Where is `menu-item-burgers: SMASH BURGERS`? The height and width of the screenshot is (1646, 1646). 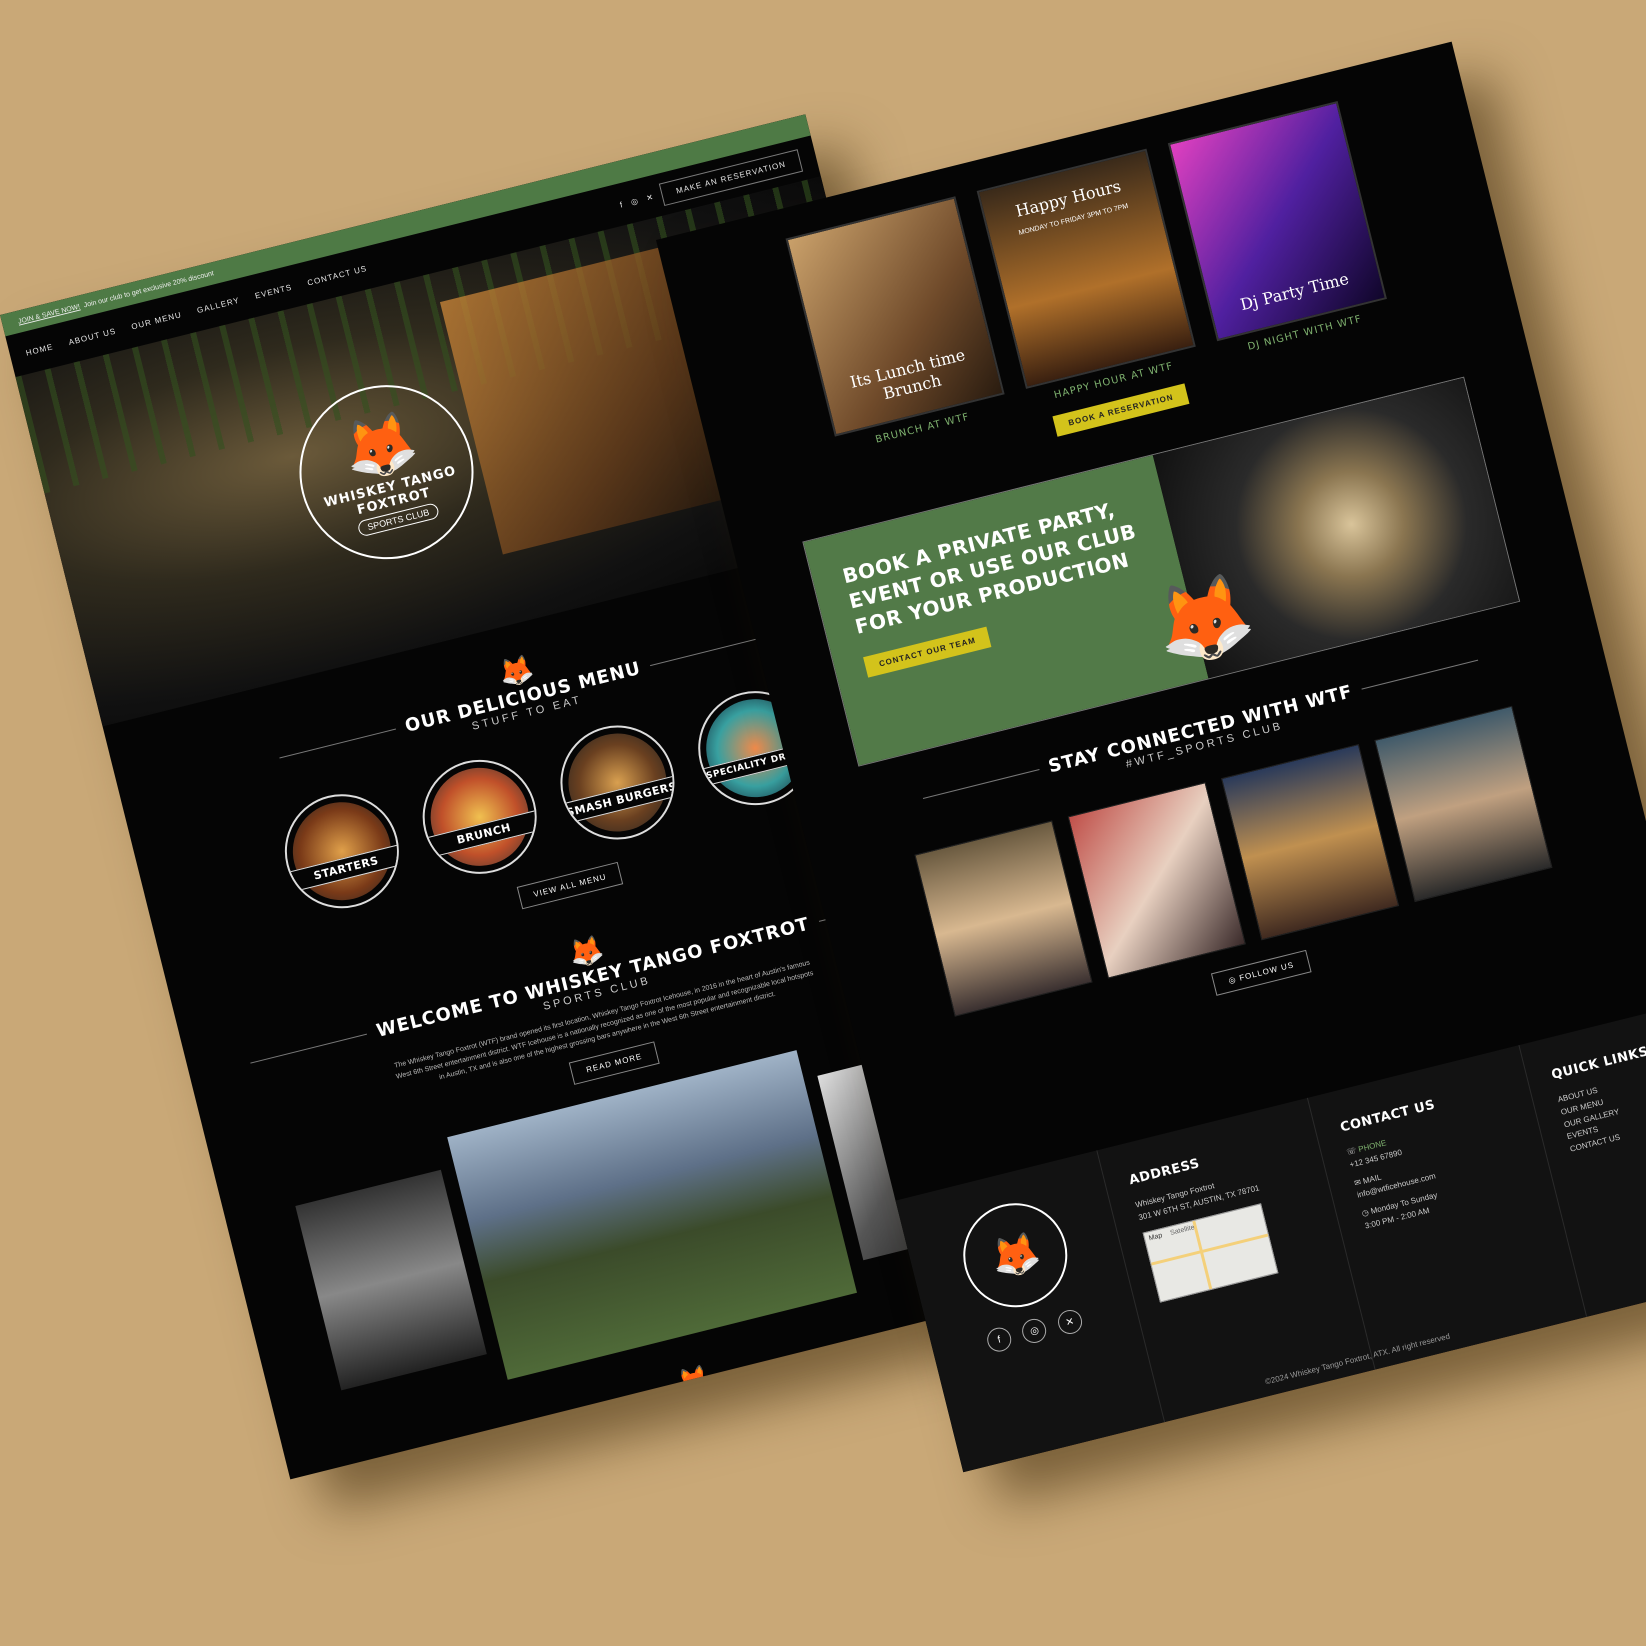 menu-item-burgers: SMASH BURGERS is located at coordinates (617, 782).